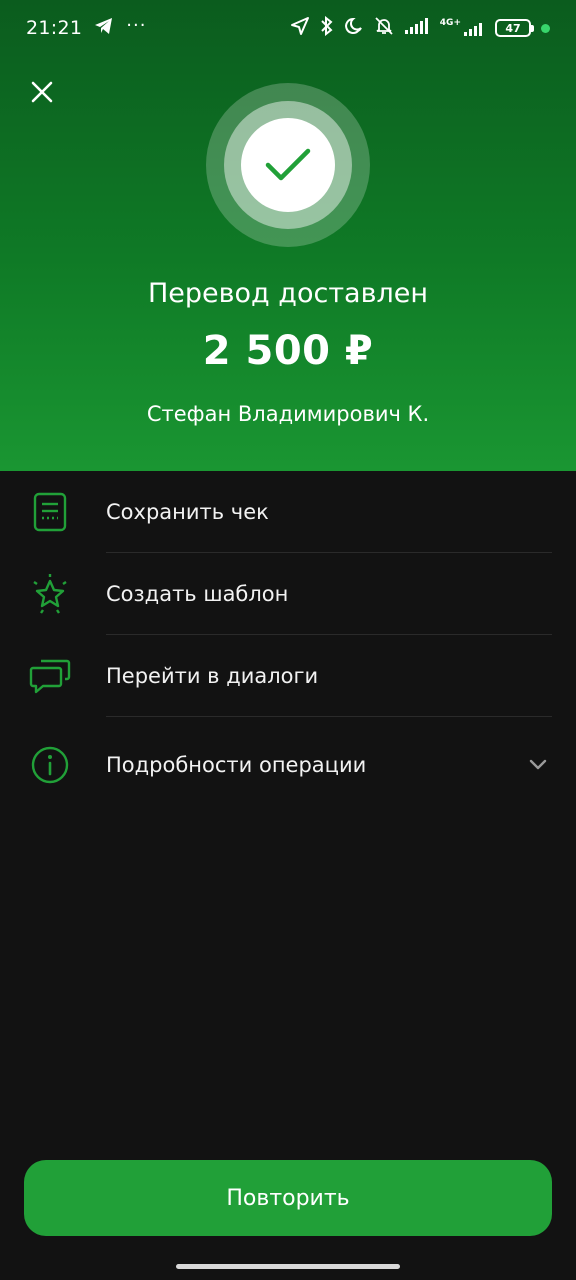 Image resolution: width=576 pixels, height=1280 pixels. I want to click on operation-details-action: Подробности операции, so click(288, 765).